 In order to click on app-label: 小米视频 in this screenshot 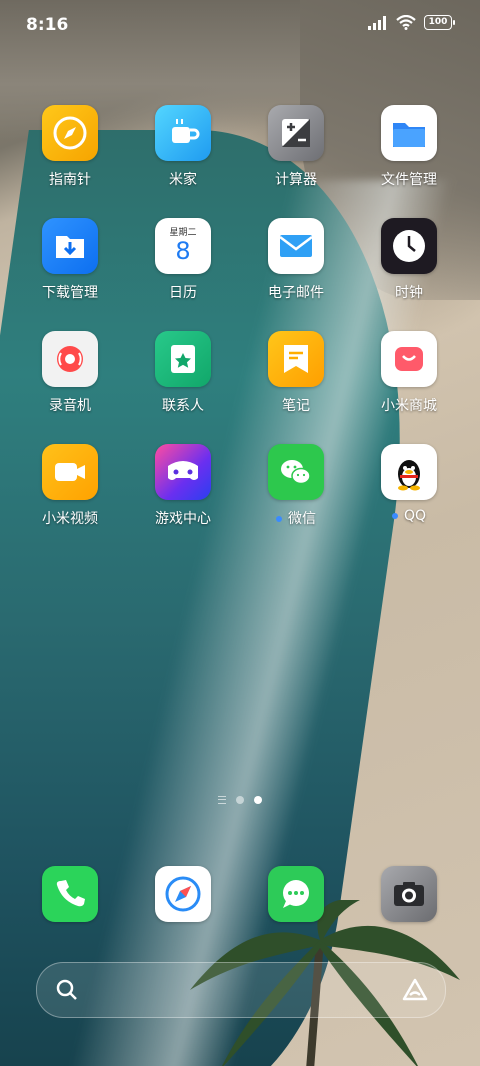, I will do `click(70, 519)`.